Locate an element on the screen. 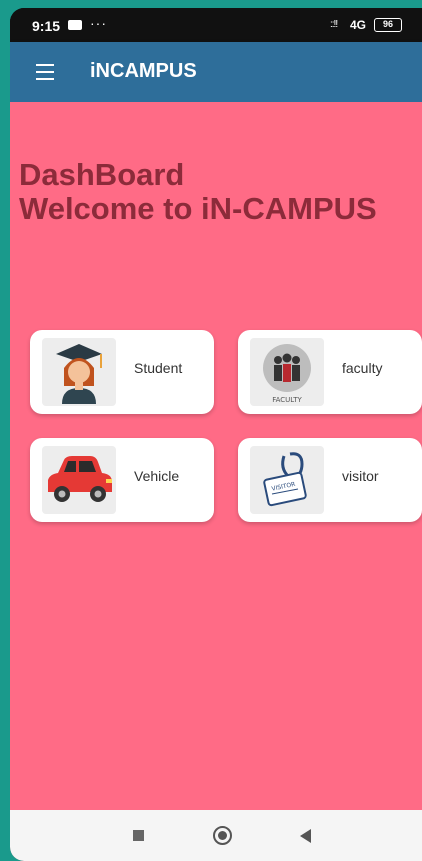 The width and height of the screenshot is (422, 861). faculty-label: faculty is located at coordinates (362, 368).